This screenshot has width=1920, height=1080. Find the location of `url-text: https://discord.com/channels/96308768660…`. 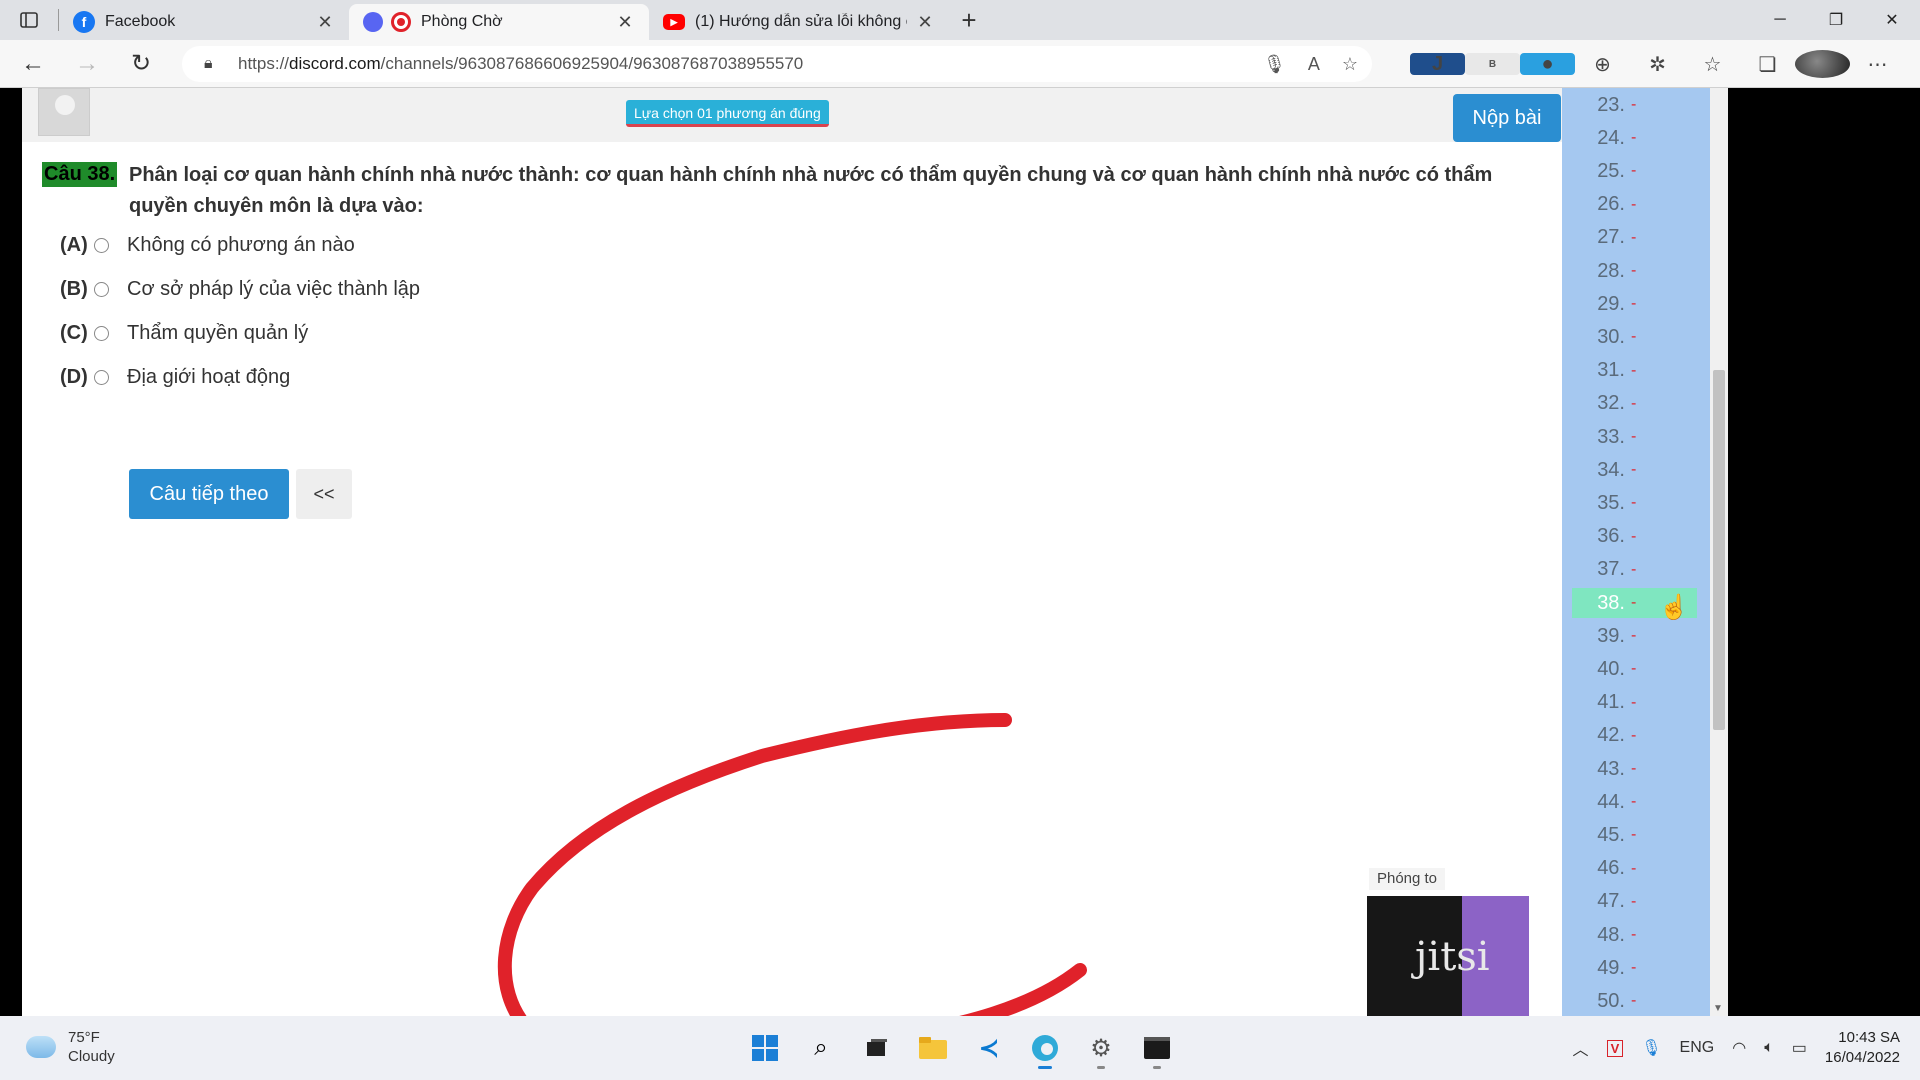

url-text: https://discord.com/channels/96308768660… is located at coordinates (520, 64).